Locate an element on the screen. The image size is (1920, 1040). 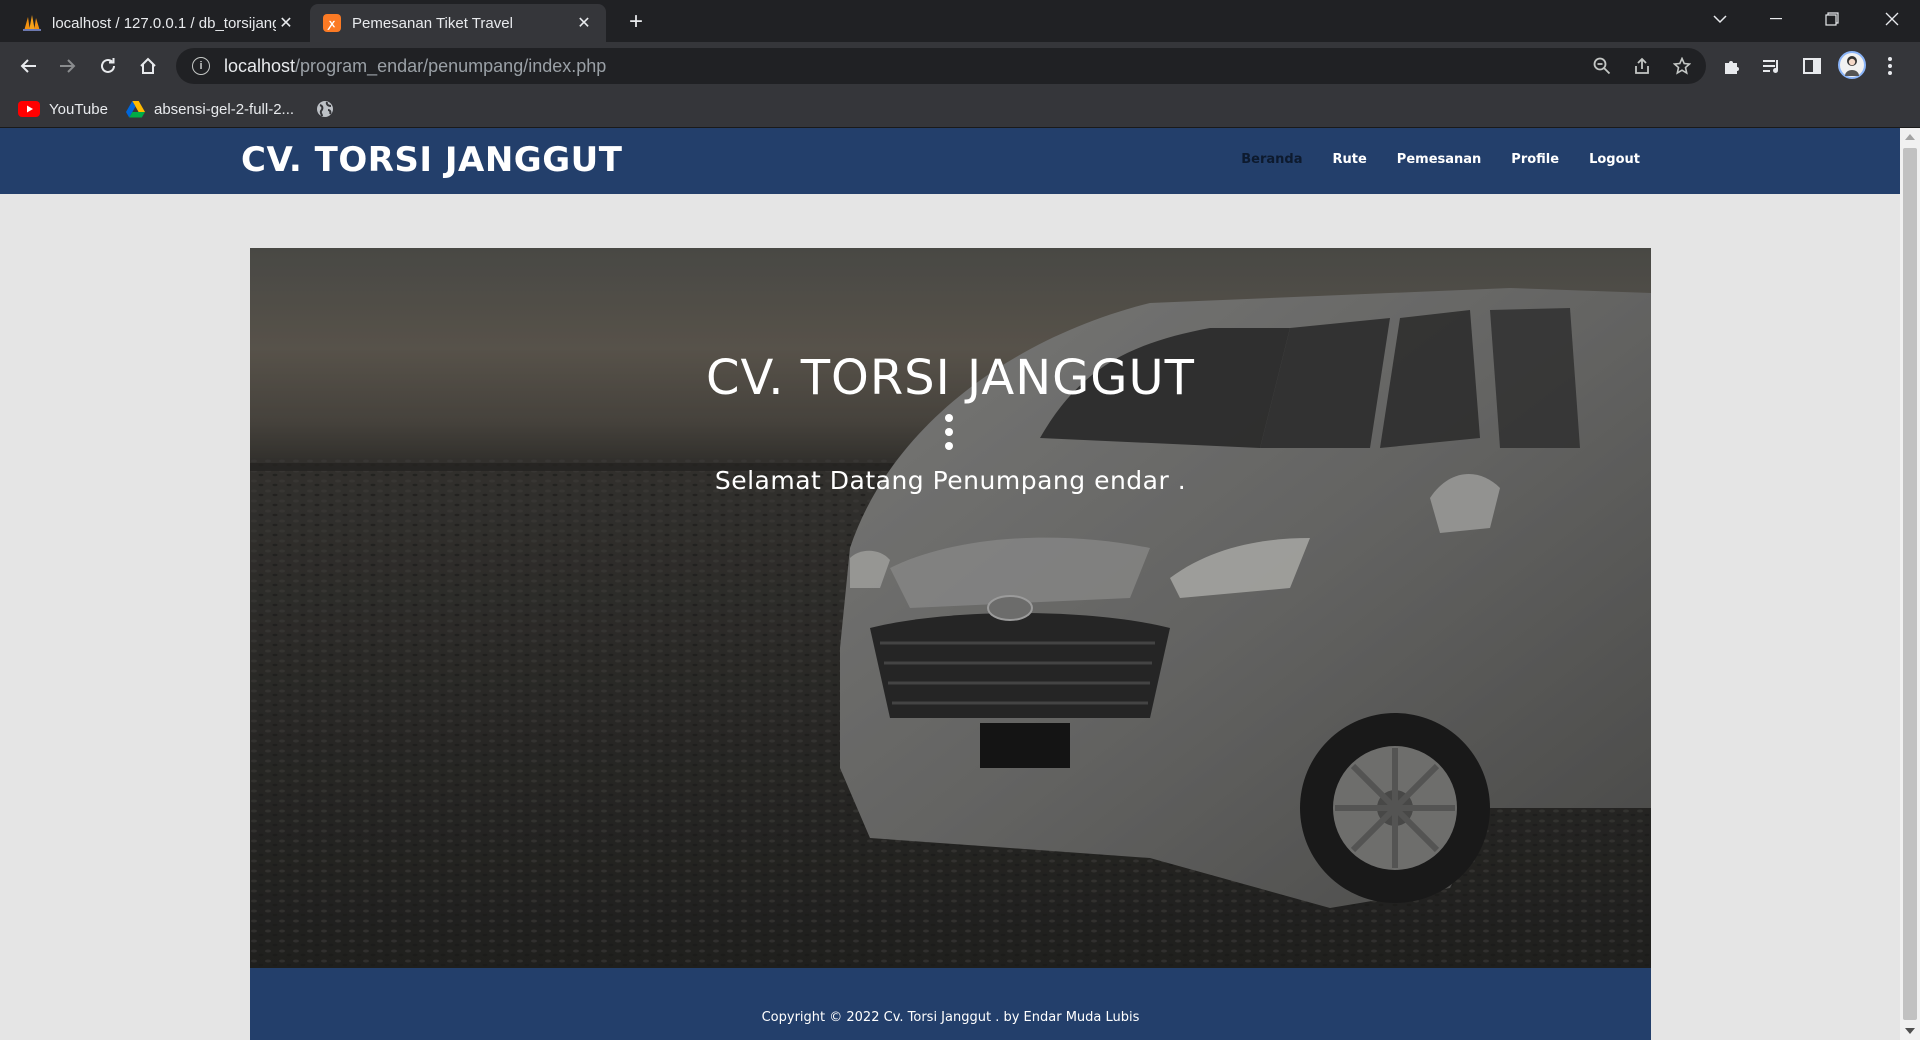
profile-avatar is located at coordinates (1852, 65).